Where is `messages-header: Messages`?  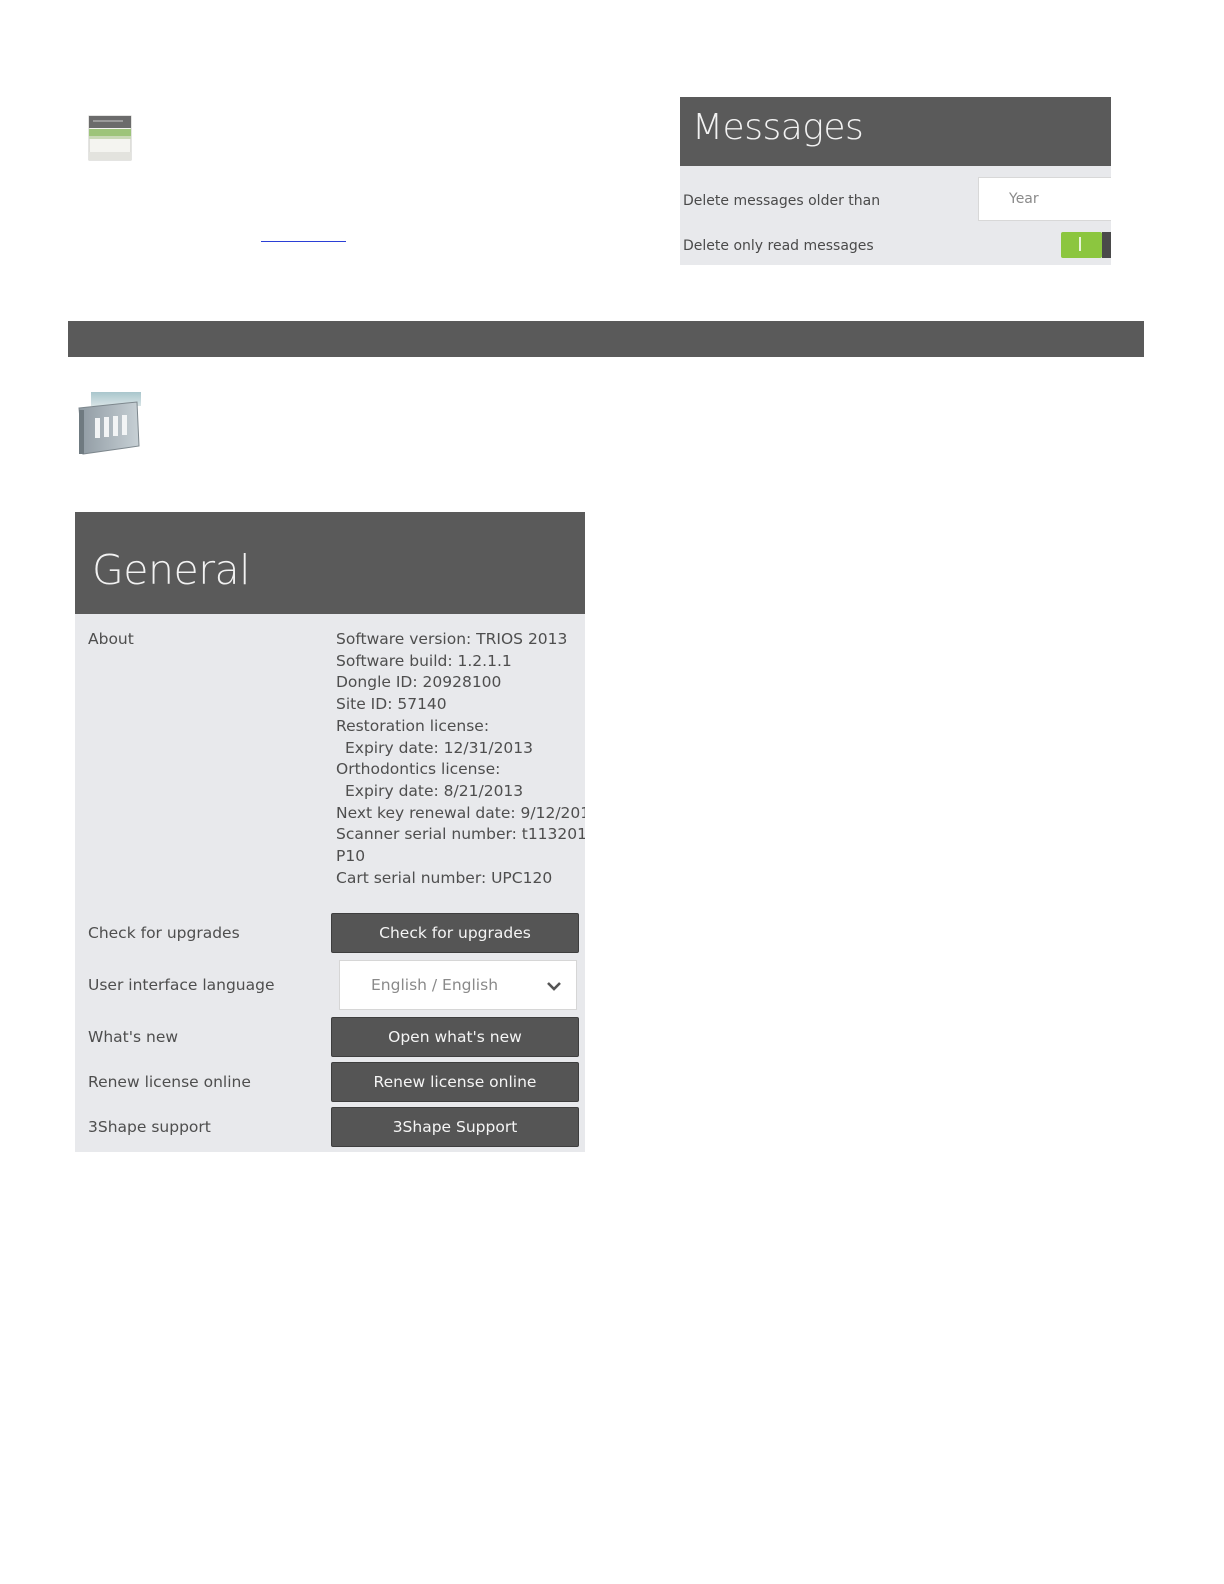
messages-header: Messages is located at coordinates (895, 131).